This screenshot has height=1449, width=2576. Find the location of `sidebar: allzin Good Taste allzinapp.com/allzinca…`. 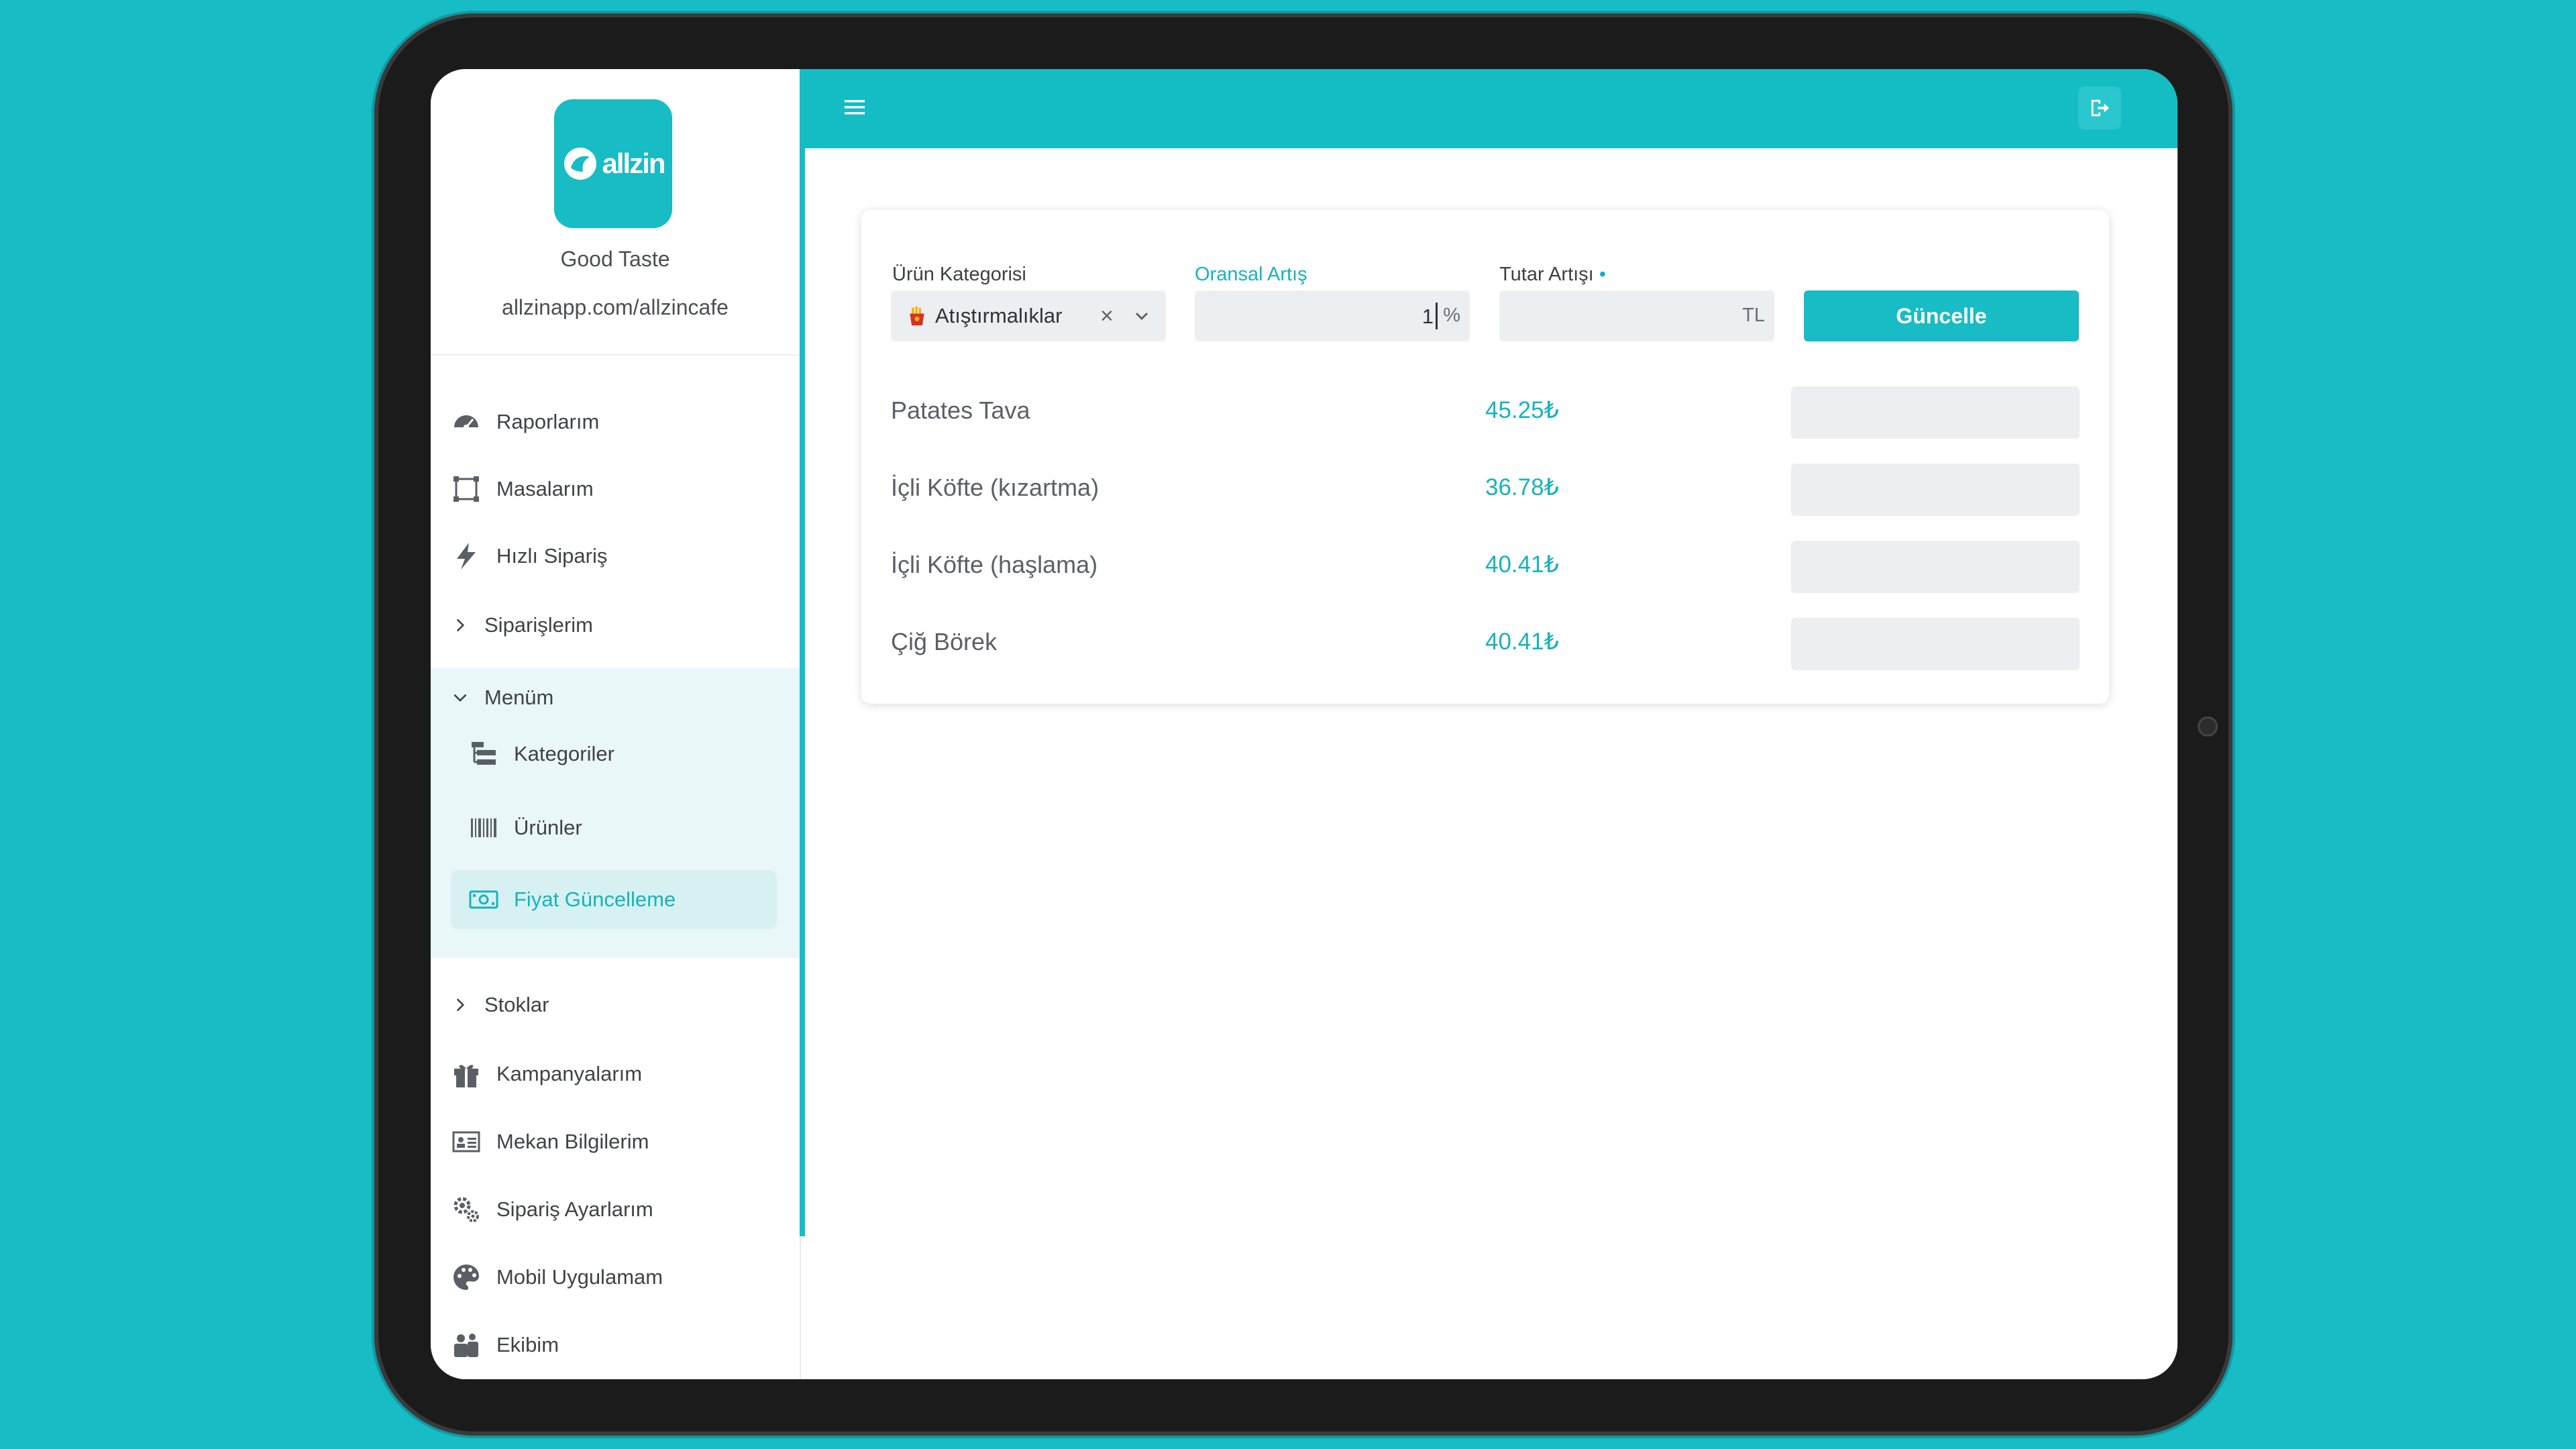

sidebar: allzin Good Taste allzinapp.com/allzinca… is located at coordinates (616, 724).